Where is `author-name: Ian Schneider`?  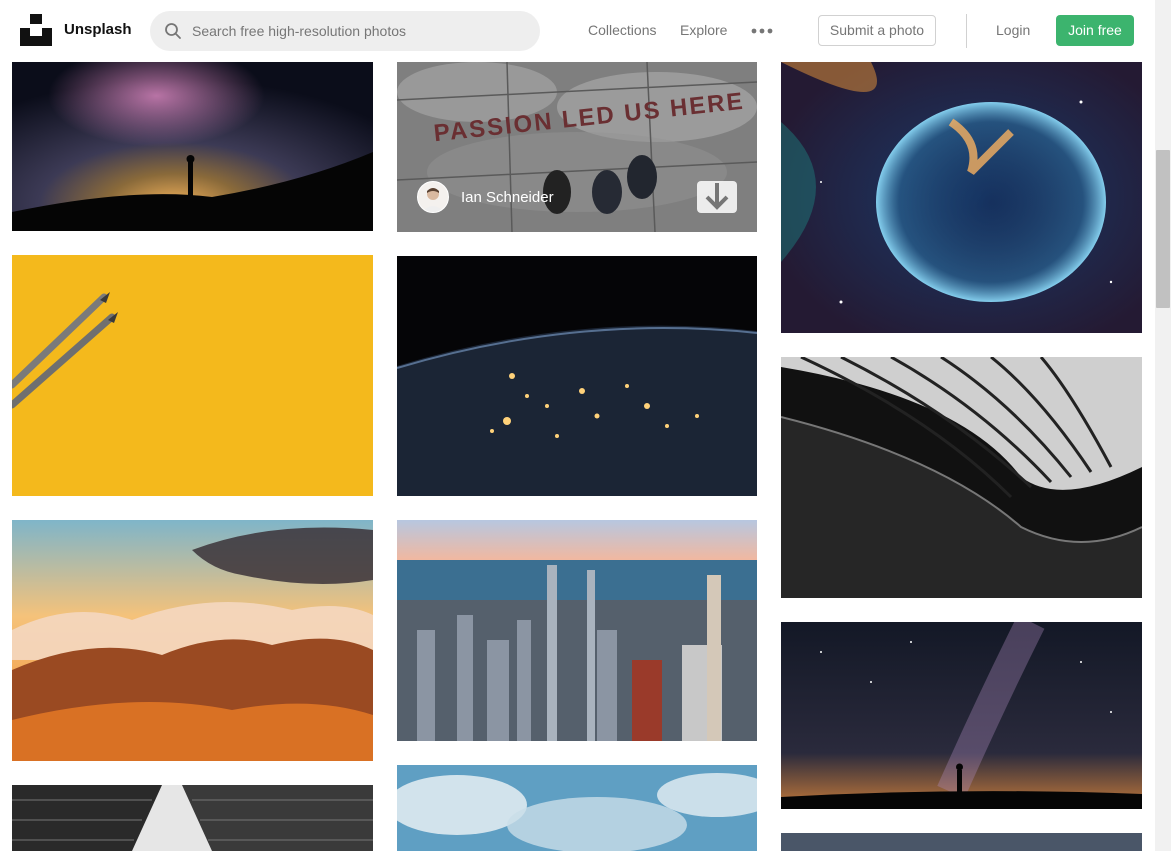 author-name: Ian Schneider is located at coordinates (507, 197).